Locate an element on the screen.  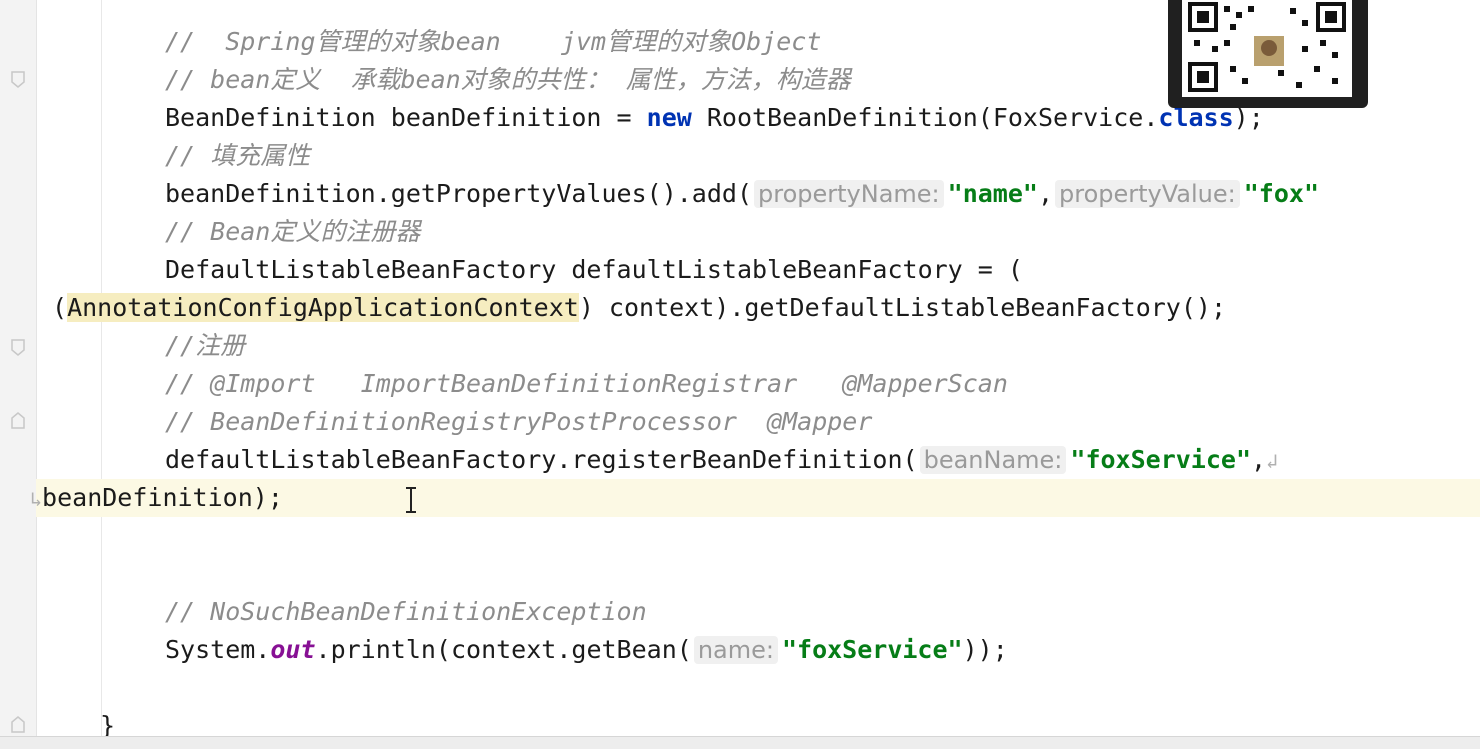
soft-wrap-icon: ↳ is located at coordinates (36, 499).